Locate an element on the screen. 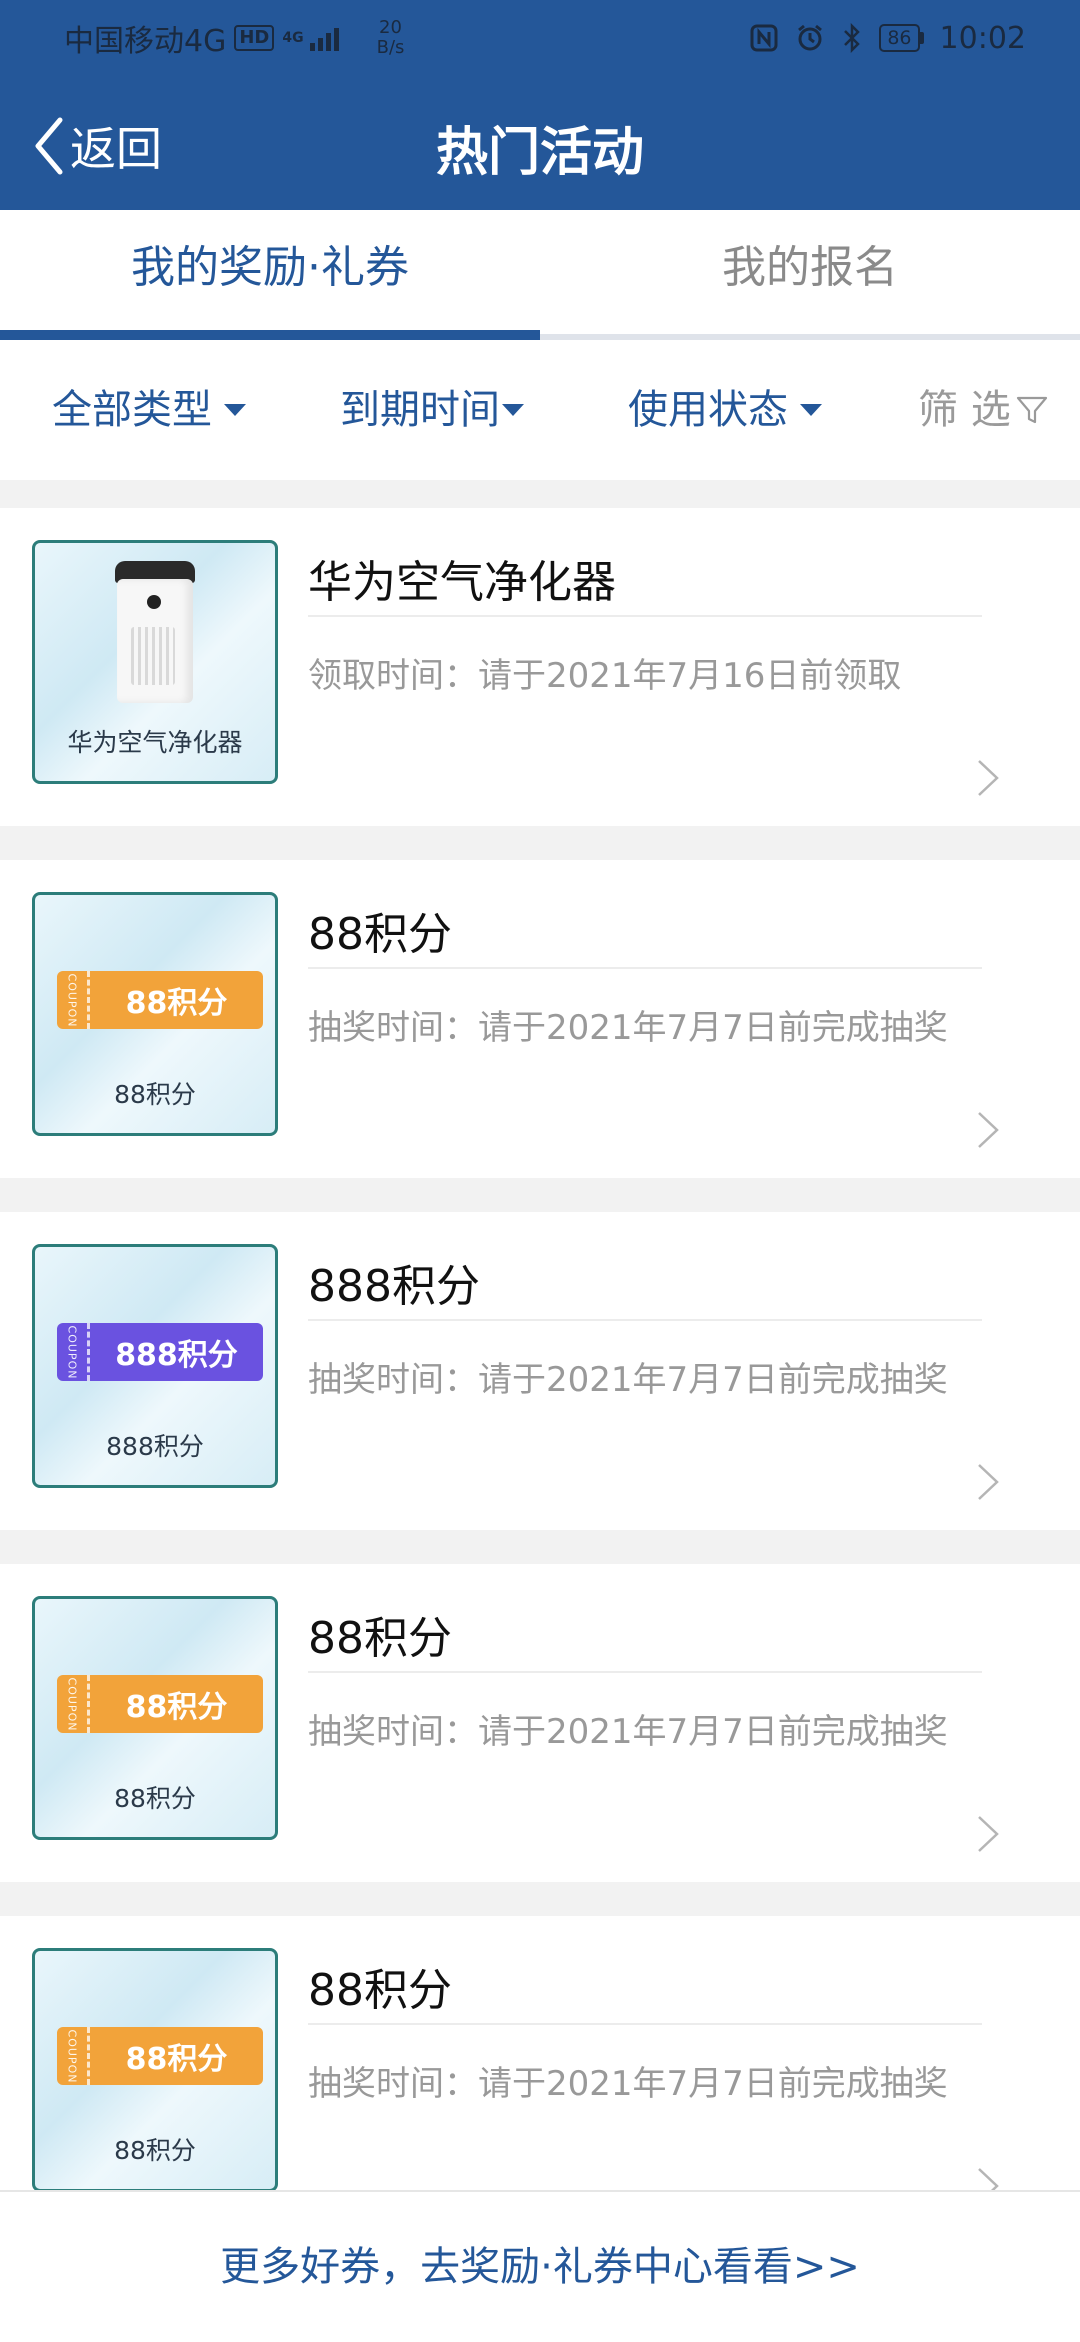 Image resolution: width=1080 pixels, height=2342 pixels. tab-my-rewards: 我的奖励·礼券 is located at coordinates (270, 268).